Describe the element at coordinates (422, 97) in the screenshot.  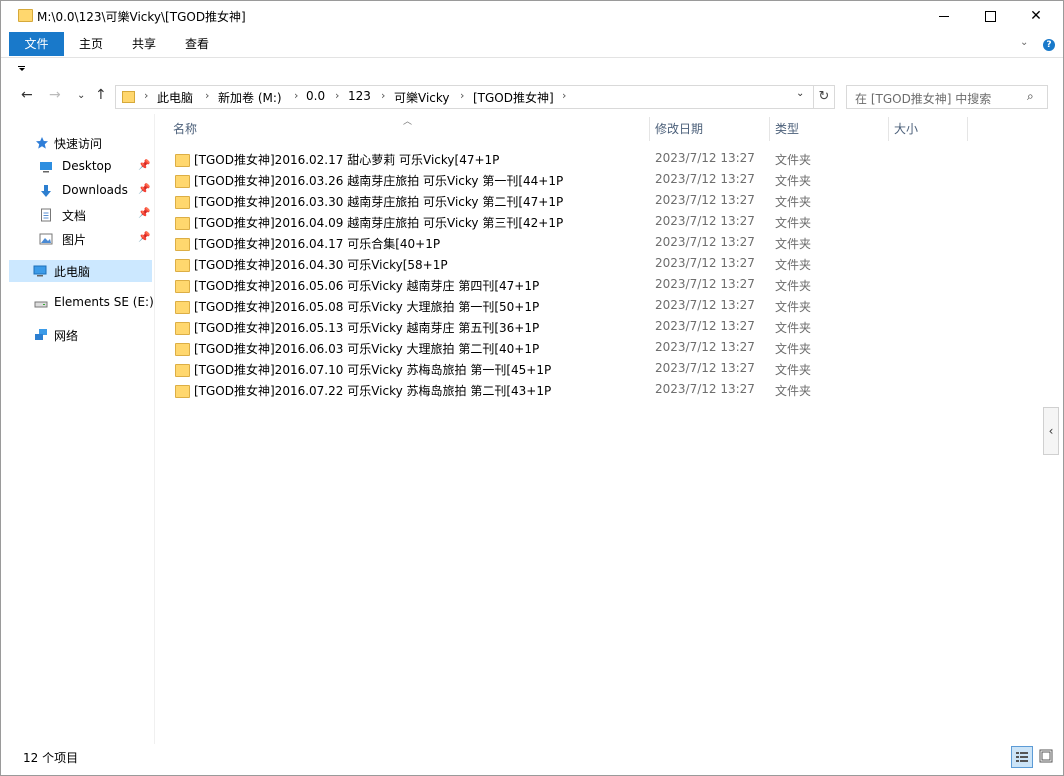
I see `breadcrumb-vicky: 可樂Vicky` at that location.